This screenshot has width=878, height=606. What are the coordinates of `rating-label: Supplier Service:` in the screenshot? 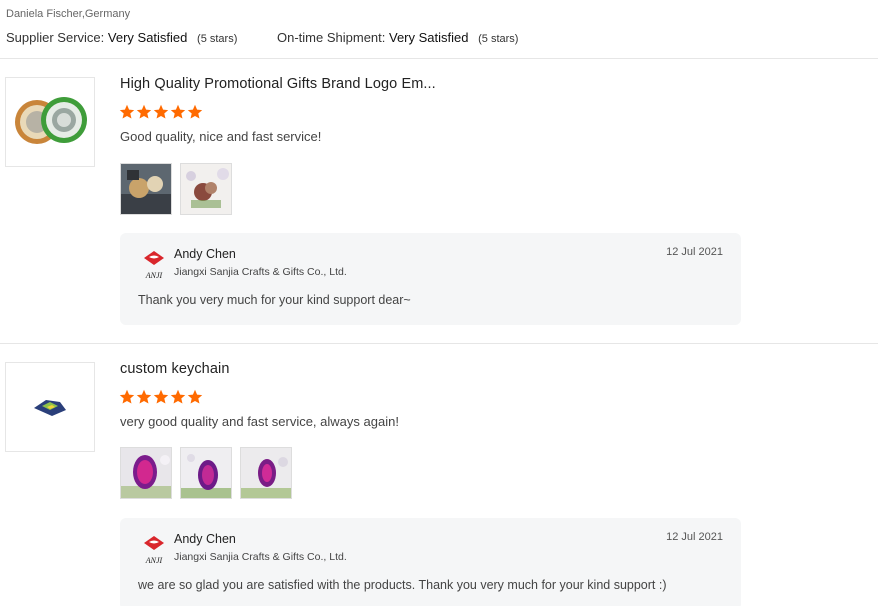 It's located at (55, 37).